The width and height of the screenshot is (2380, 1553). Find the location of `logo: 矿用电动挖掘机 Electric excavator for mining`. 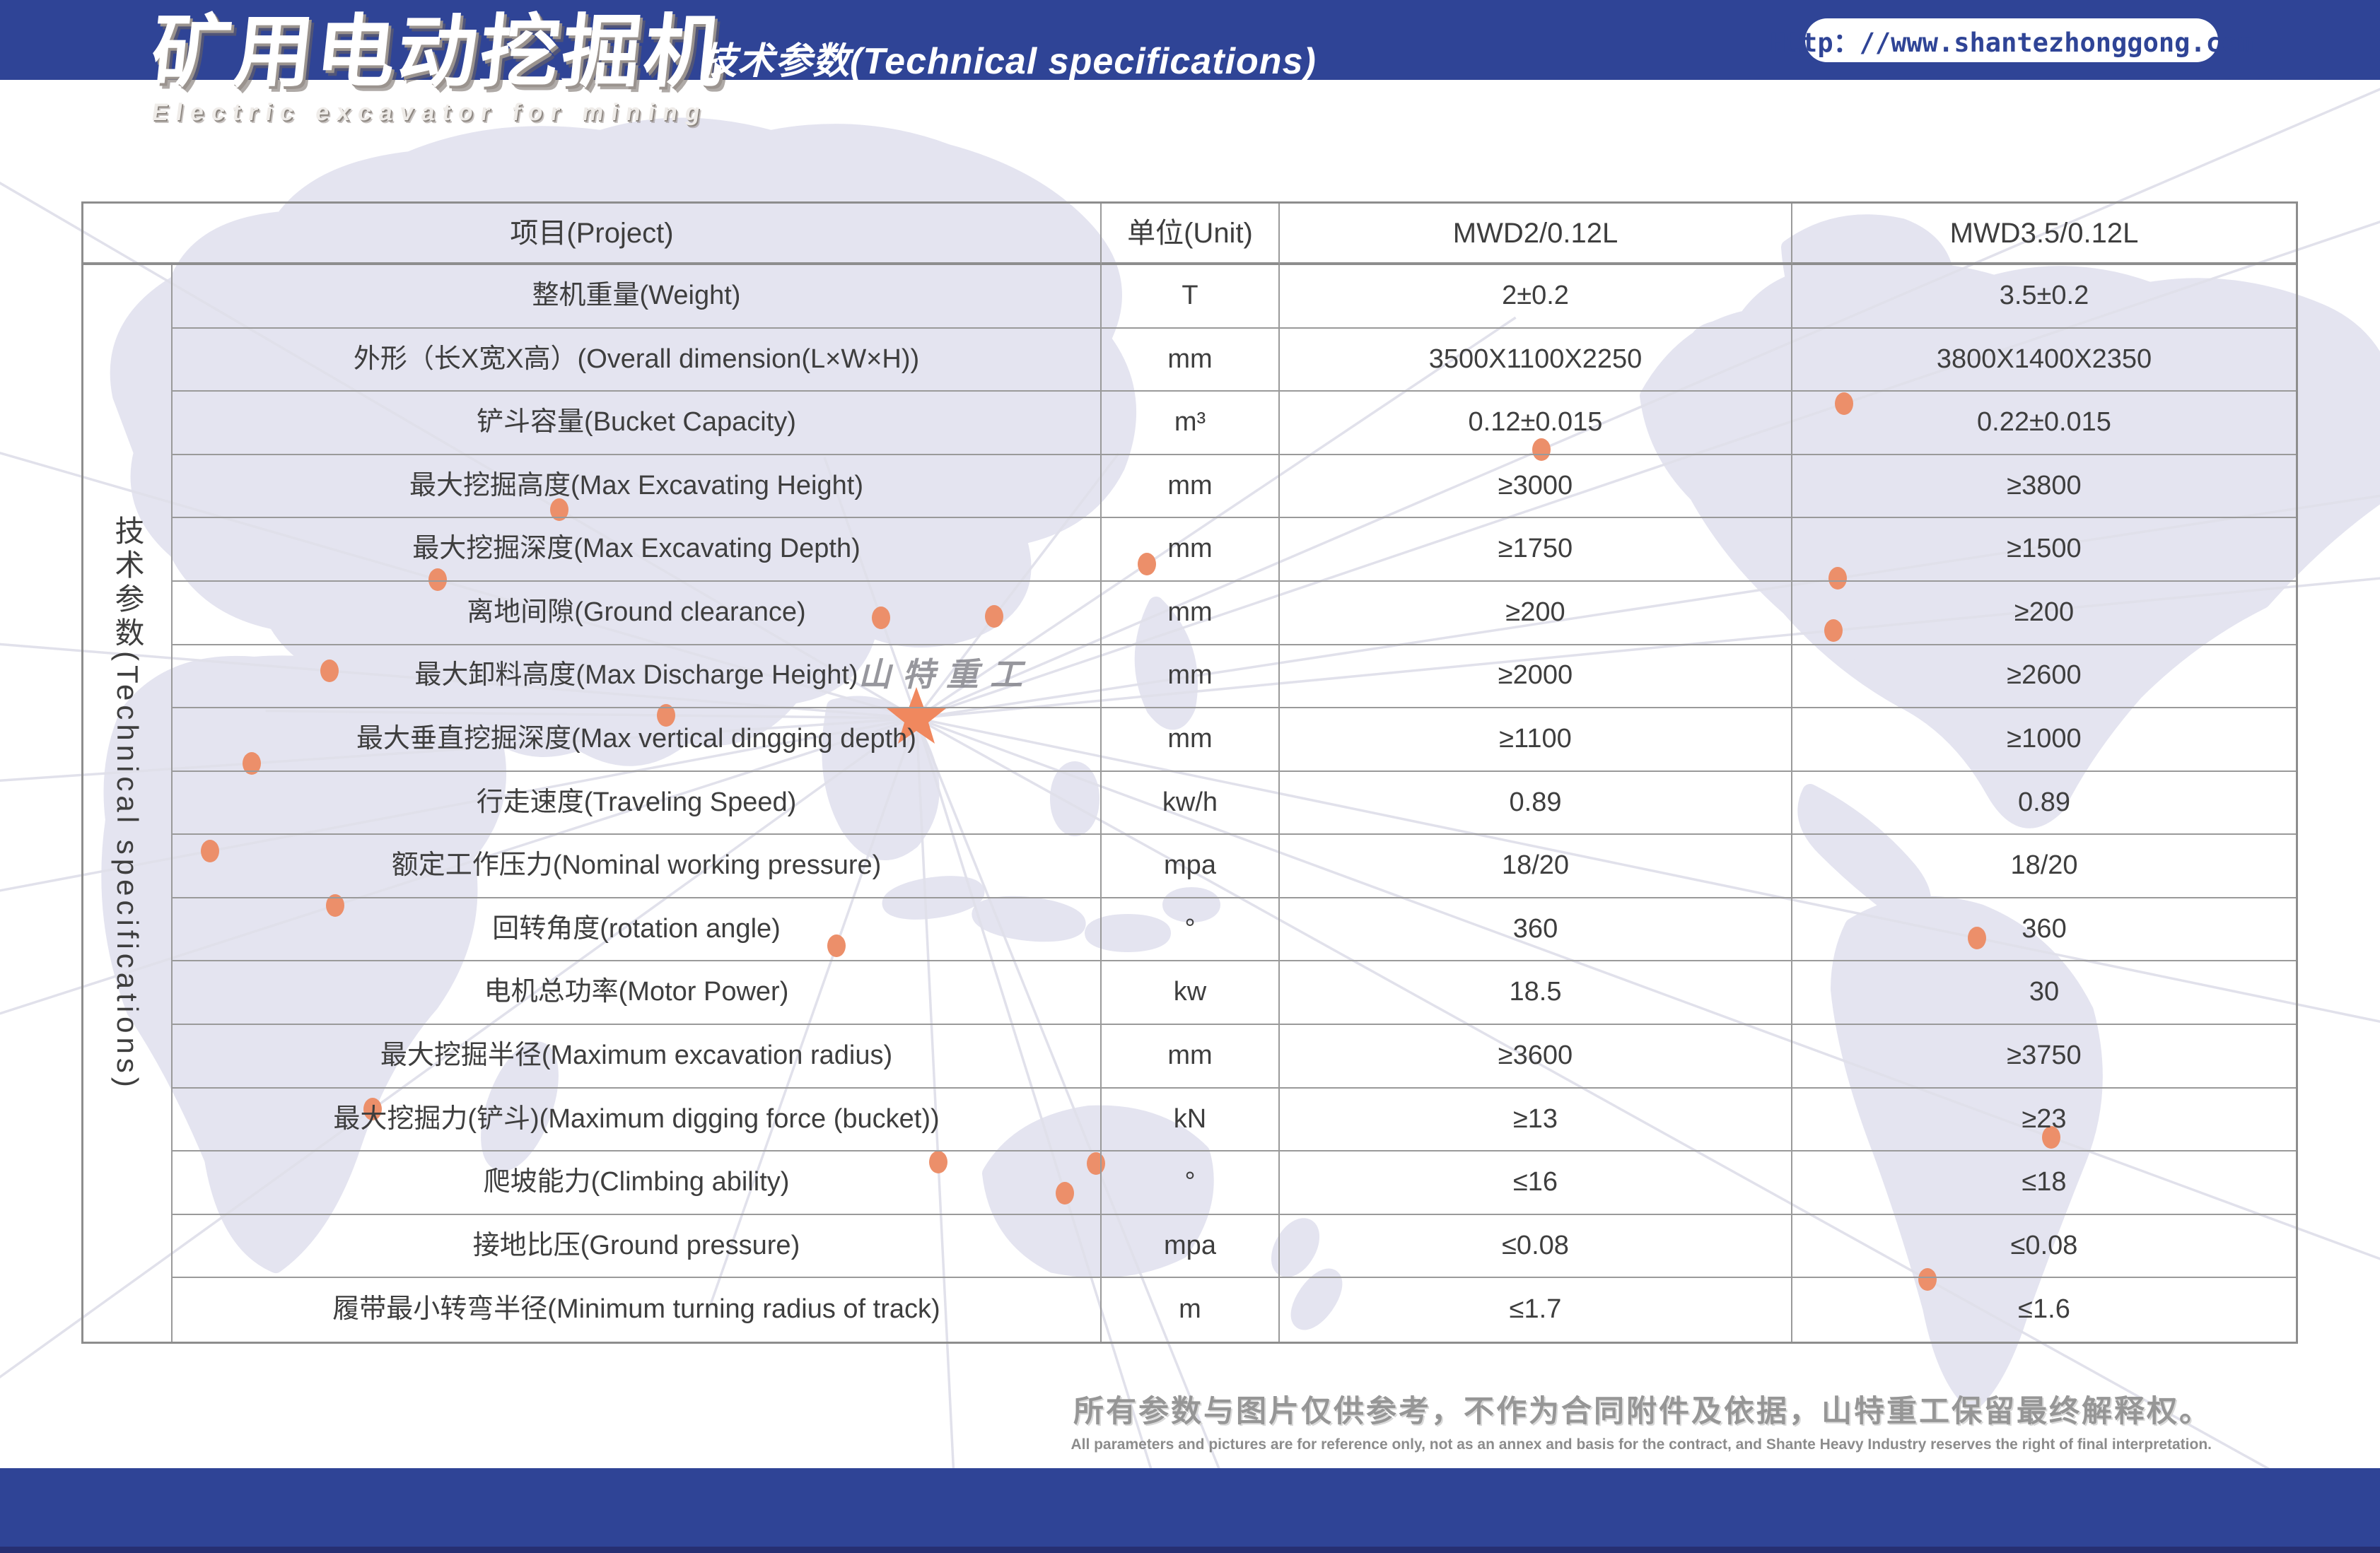

logo: 矿用电动挖掘机 Electric excavator for mining is located at coordinates (438, 67).